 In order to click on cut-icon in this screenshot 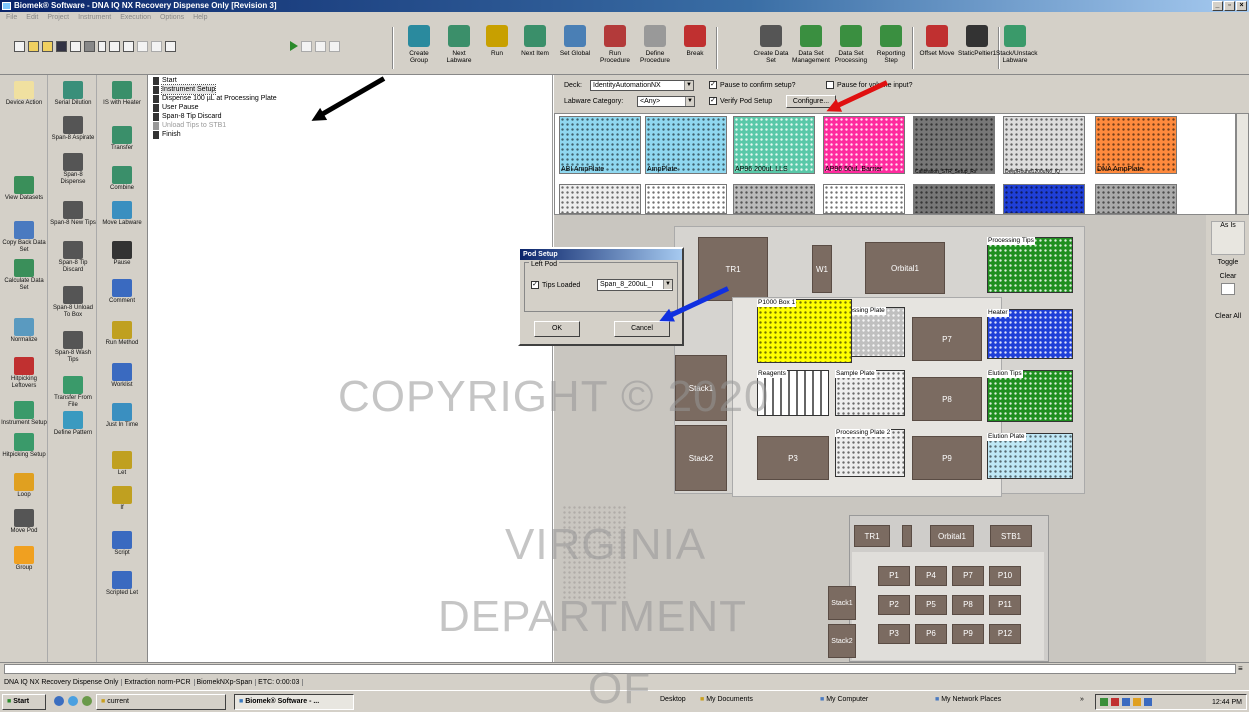, I will do `click(102, 46)`.